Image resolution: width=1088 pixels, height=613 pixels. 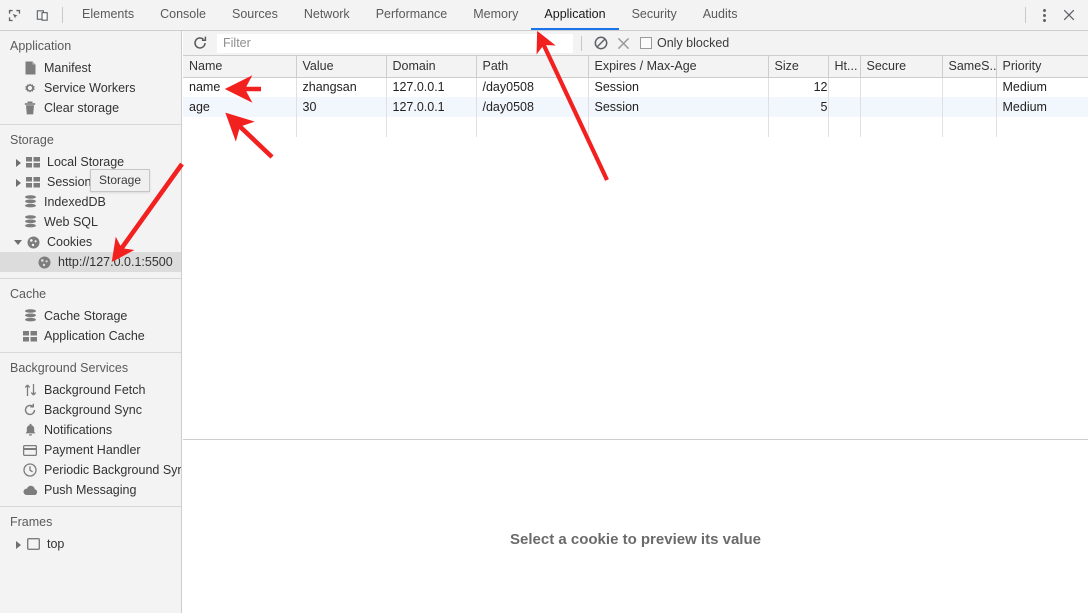 What do you see at coordinates (31, 522) in the screenshot?
I see `section-title-frames: Frames` at bounding box center [31, 522].